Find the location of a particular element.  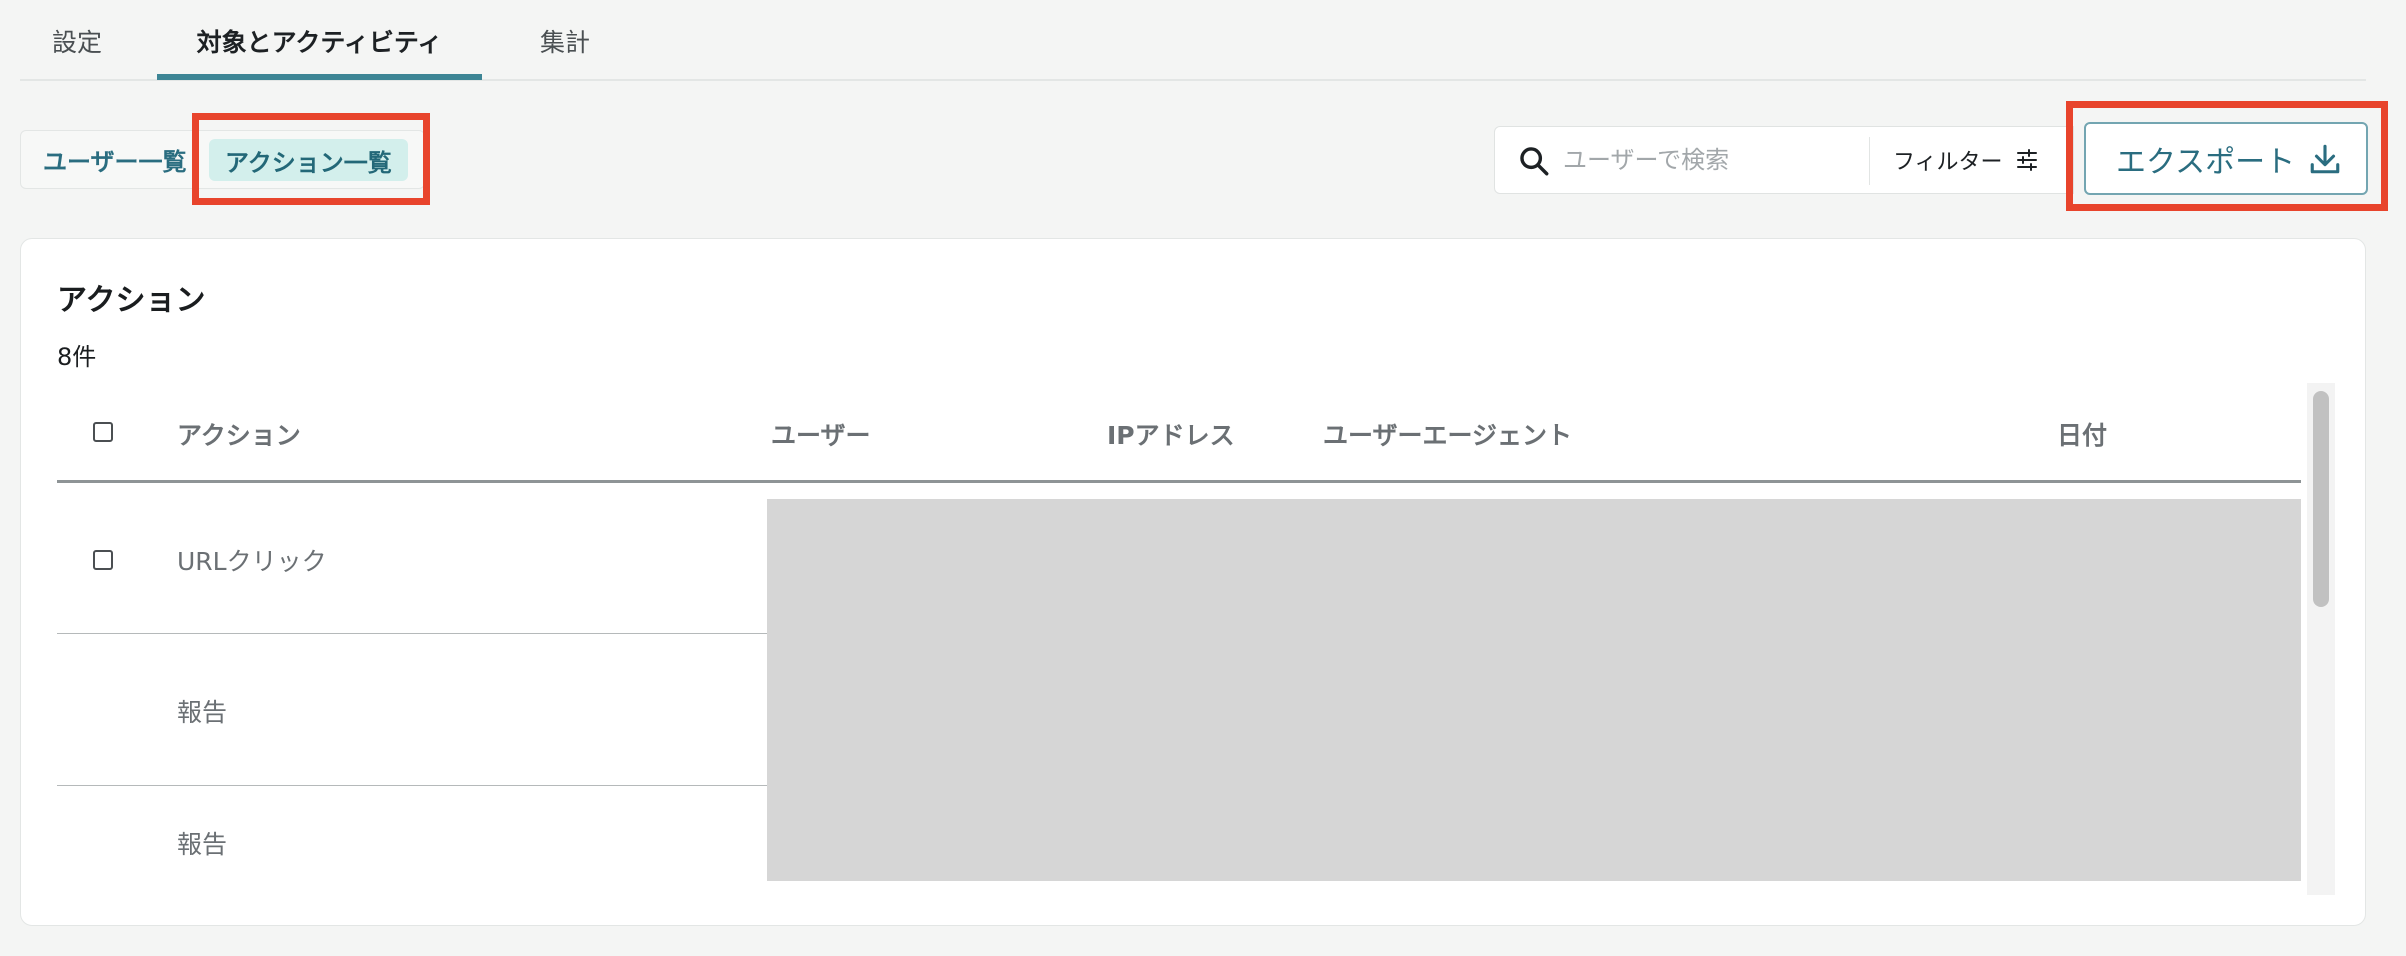

filter-button: フィルター is located at coordinates (1977, 160).